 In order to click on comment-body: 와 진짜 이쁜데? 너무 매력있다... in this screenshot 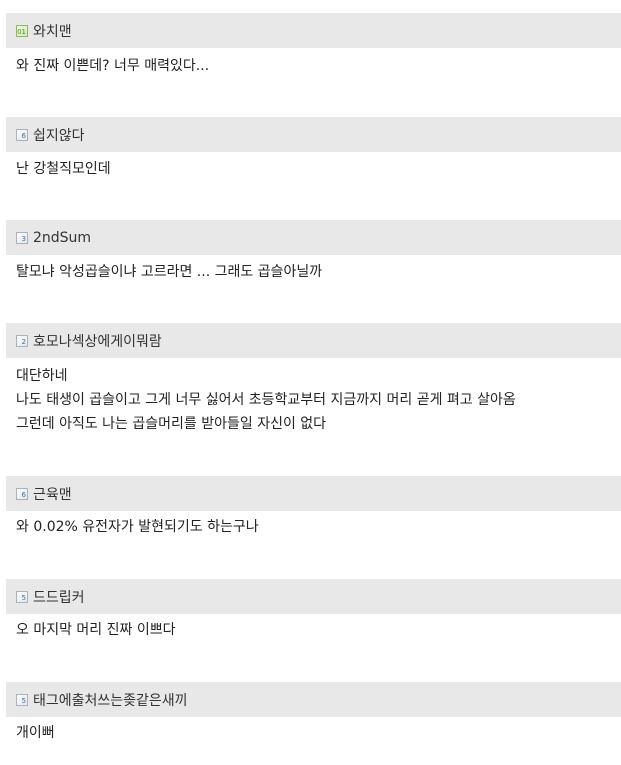, I will do `click(316, 66)`.